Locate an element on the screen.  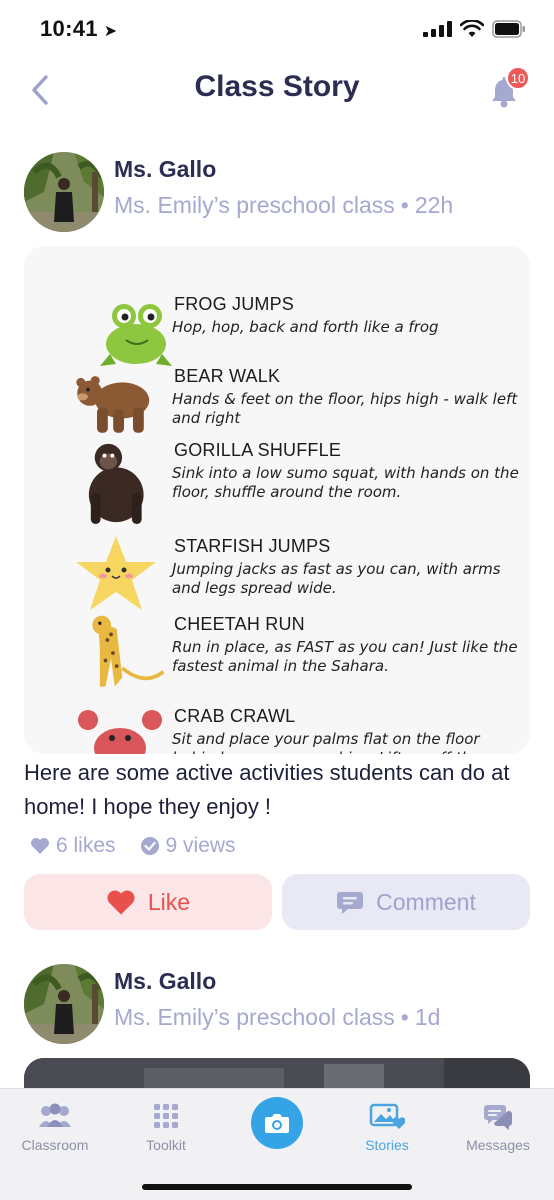
tab-classroom: Classroom is located at coordinates (55, 1129).